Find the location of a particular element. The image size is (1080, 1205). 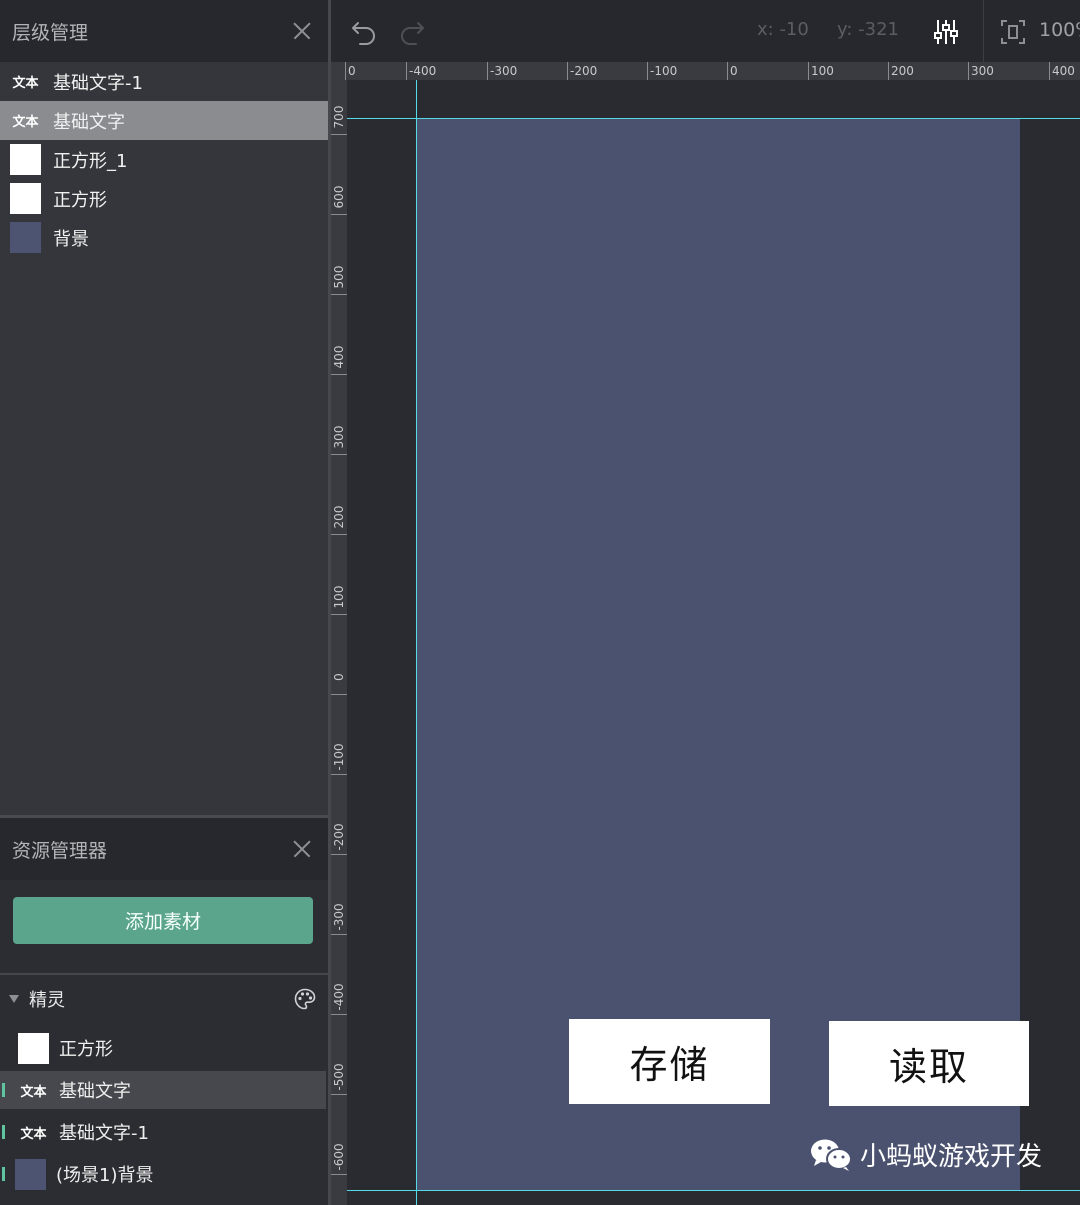

zoom-level: 100% is located at coordinates (1059, 30).